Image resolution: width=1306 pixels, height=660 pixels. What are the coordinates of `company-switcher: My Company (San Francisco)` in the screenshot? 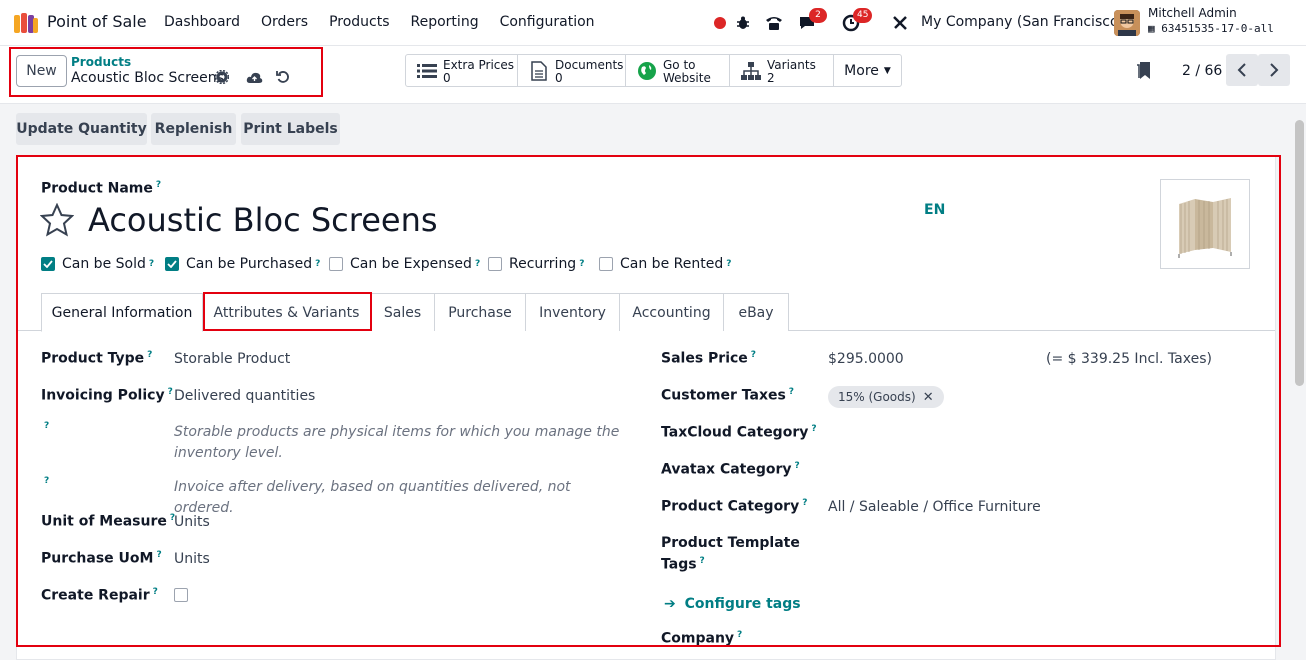 It's located at (1022, 22).